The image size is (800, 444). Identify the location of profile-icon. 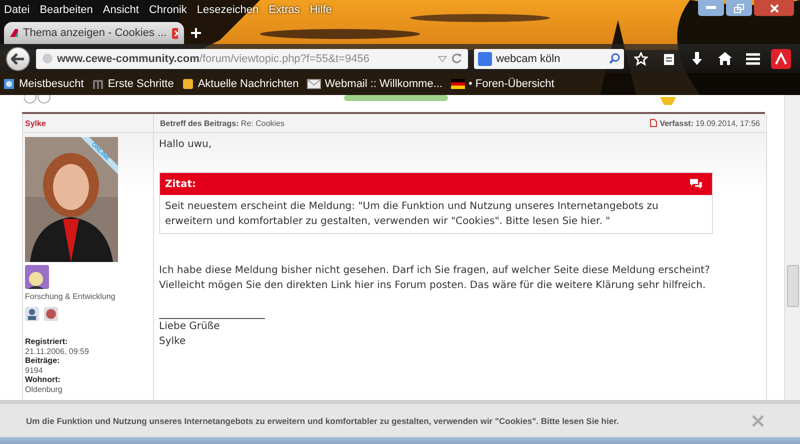
(32, 314).